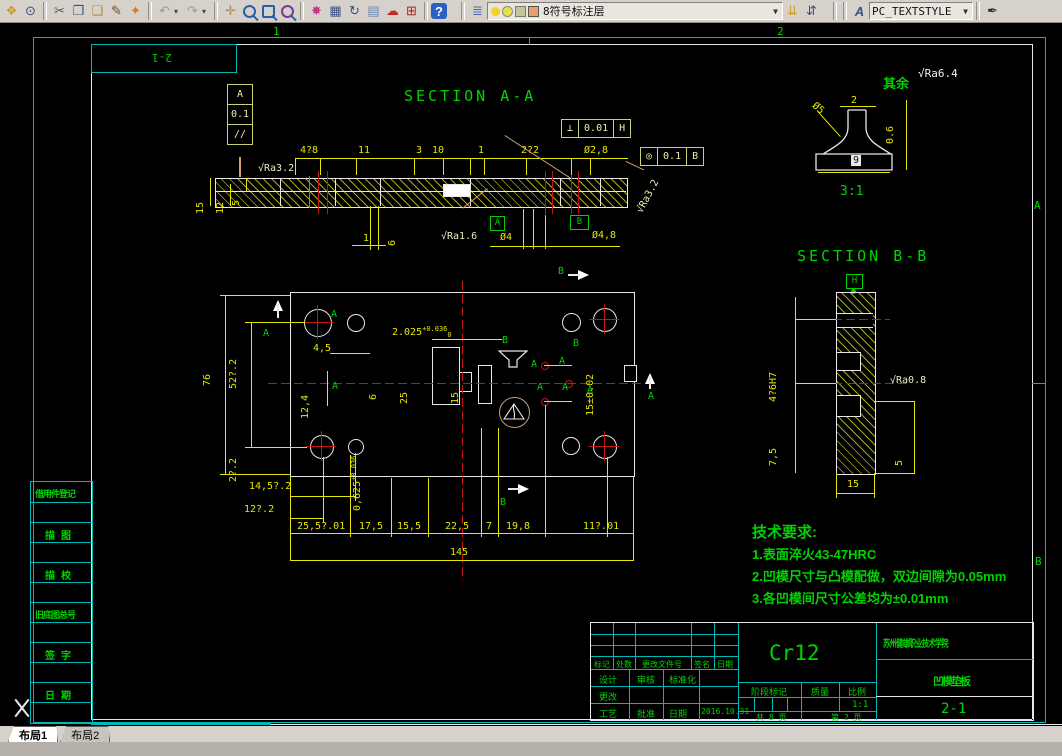  I want to click on centerline, so click(462, 431).